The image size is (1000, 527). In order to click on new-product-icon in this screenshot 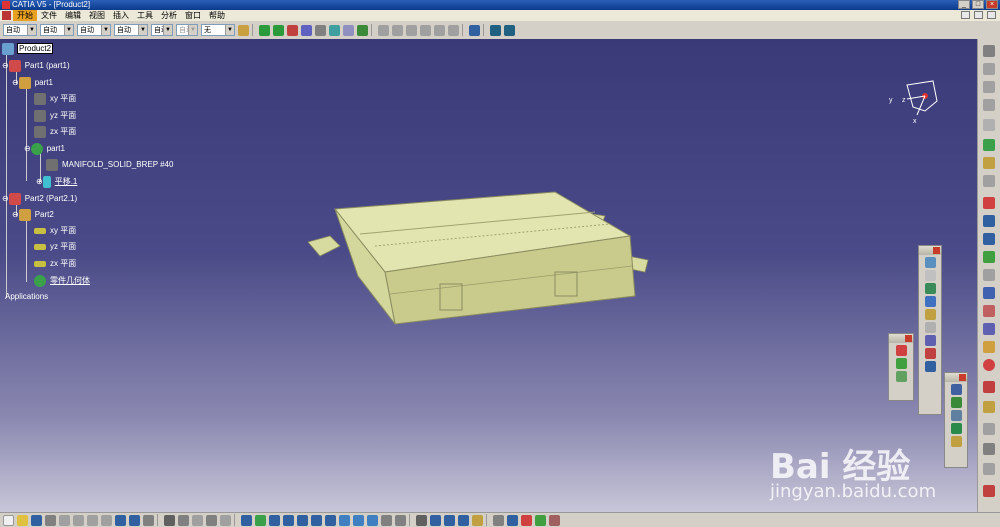, I will do `click(411, 30)`.